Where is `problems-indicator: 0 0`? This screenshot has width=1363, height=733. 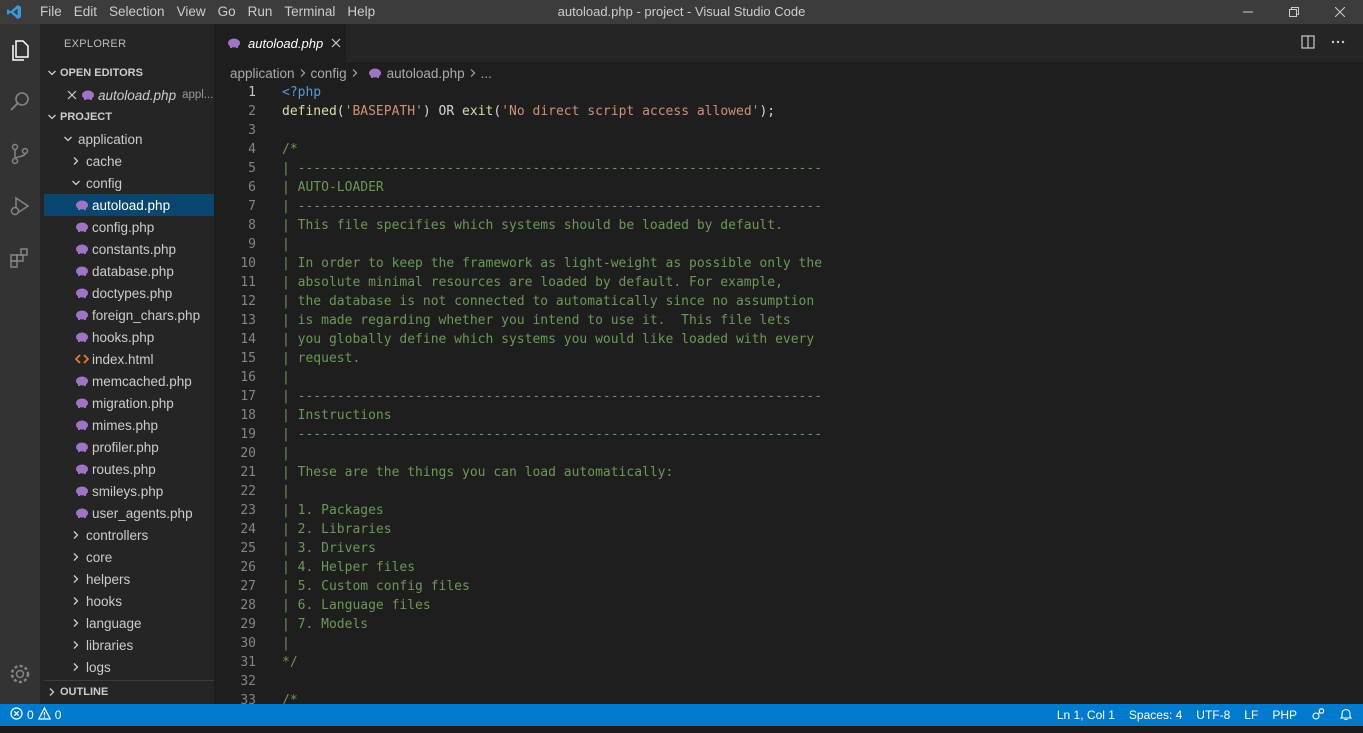
problems-indicator: 0 0 is located at coordinates (30, 714).